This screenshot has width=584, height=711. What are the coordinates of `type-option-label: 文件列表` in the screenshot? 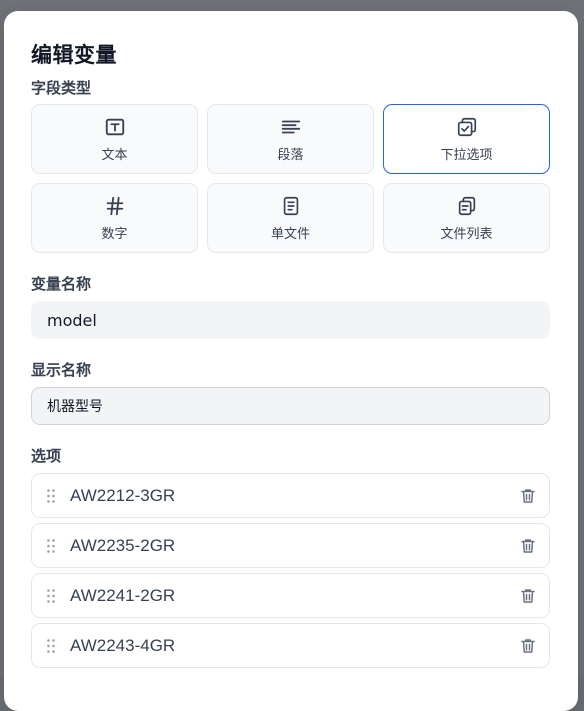 It's located at (466, 234).